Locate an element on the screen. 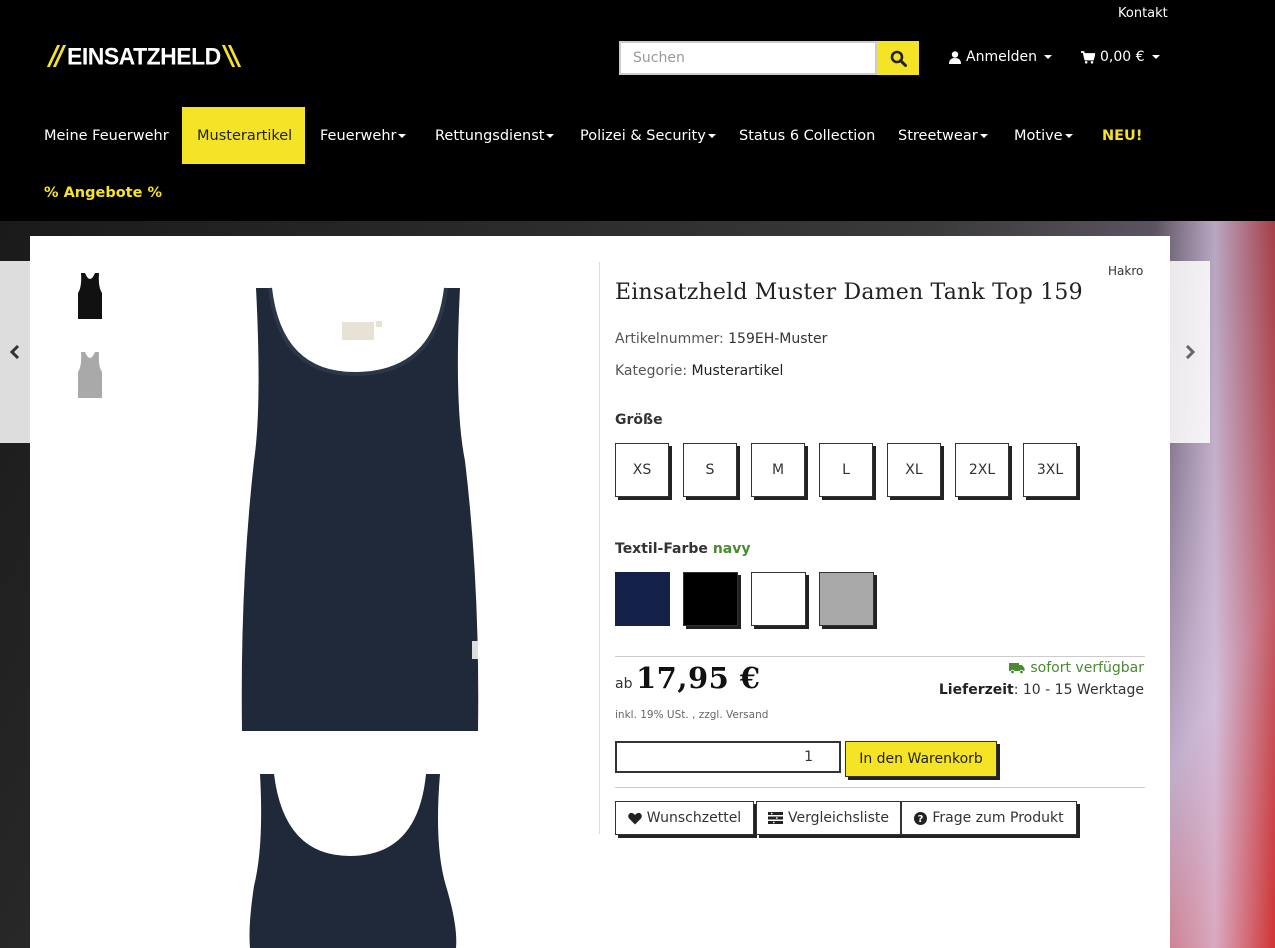 This screenshot has height=948, width=1275. delivery-time: Lieferzeit: 10 - 15 Werktage is located at coordinates (1041, 690).